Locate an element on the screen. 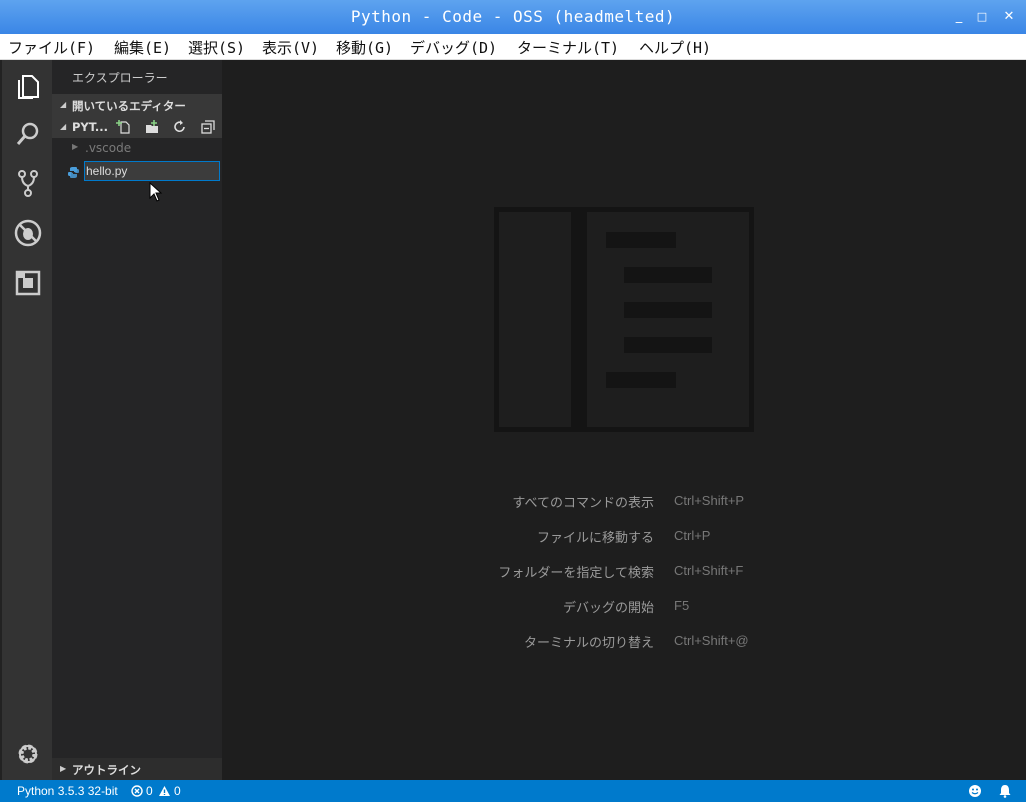 This screenshot has width=1026, height=802. shortcut-key-show-commands: Ctrl+Shift+P is located at coordinates (709, 500).